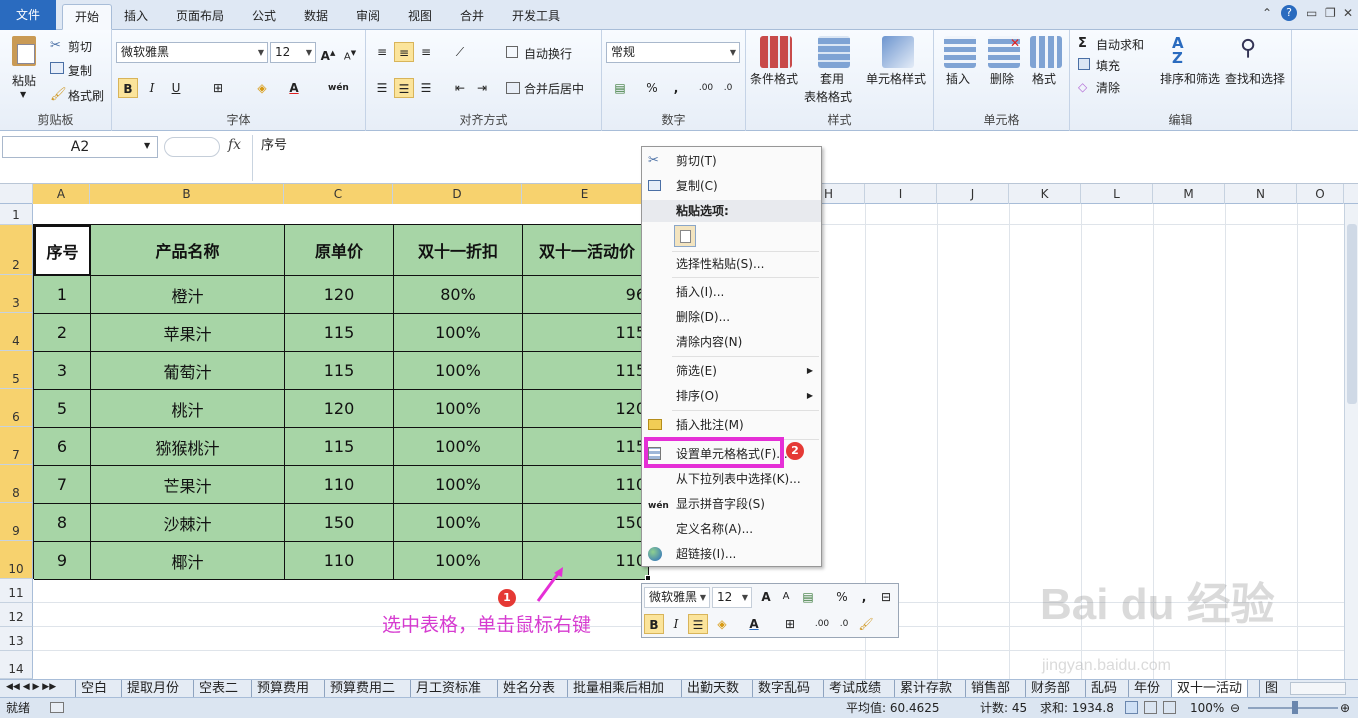  Describe the element at coordinates (28, 15) in the screenshot. I see `tab-file: 文件` at that location.